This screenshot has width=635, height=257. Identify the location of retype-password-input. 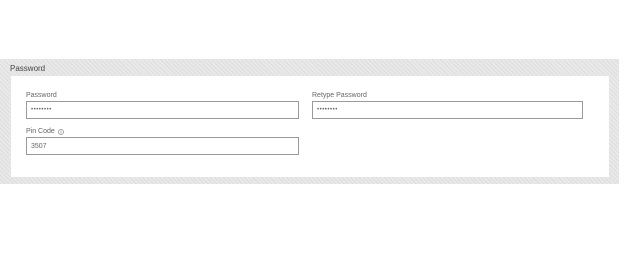
(447, 110).